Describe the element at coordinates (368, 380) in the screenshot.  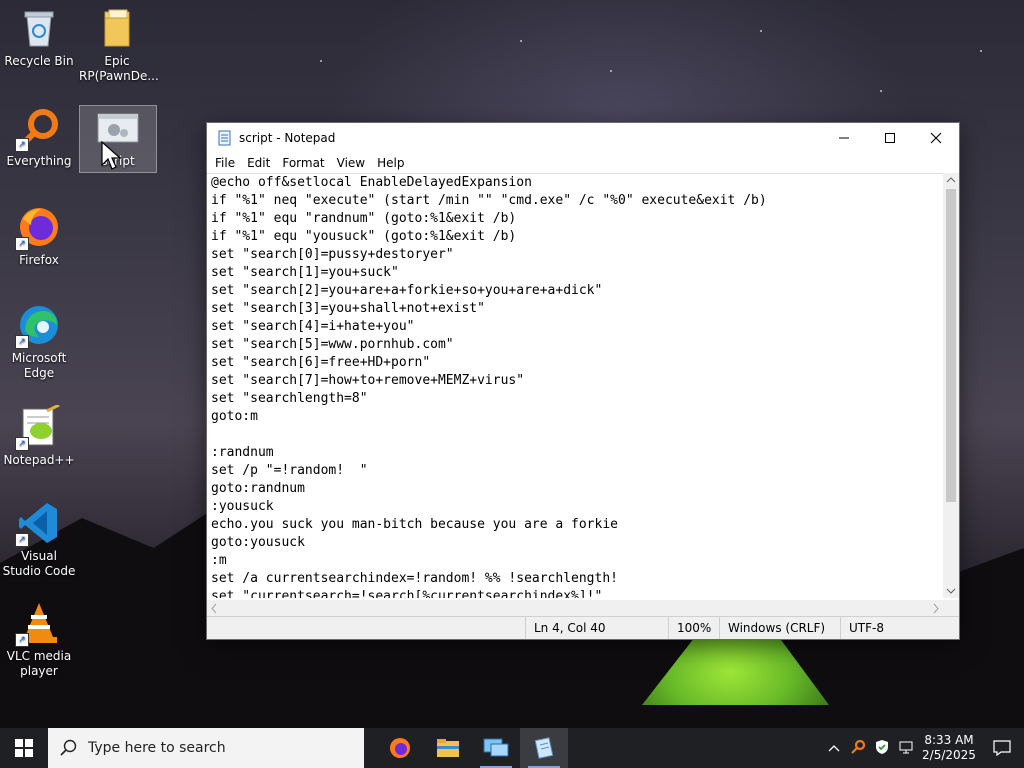
I see `editor-line: set "search[7]=how+to+remove+MEMZ+virus"` at that location.